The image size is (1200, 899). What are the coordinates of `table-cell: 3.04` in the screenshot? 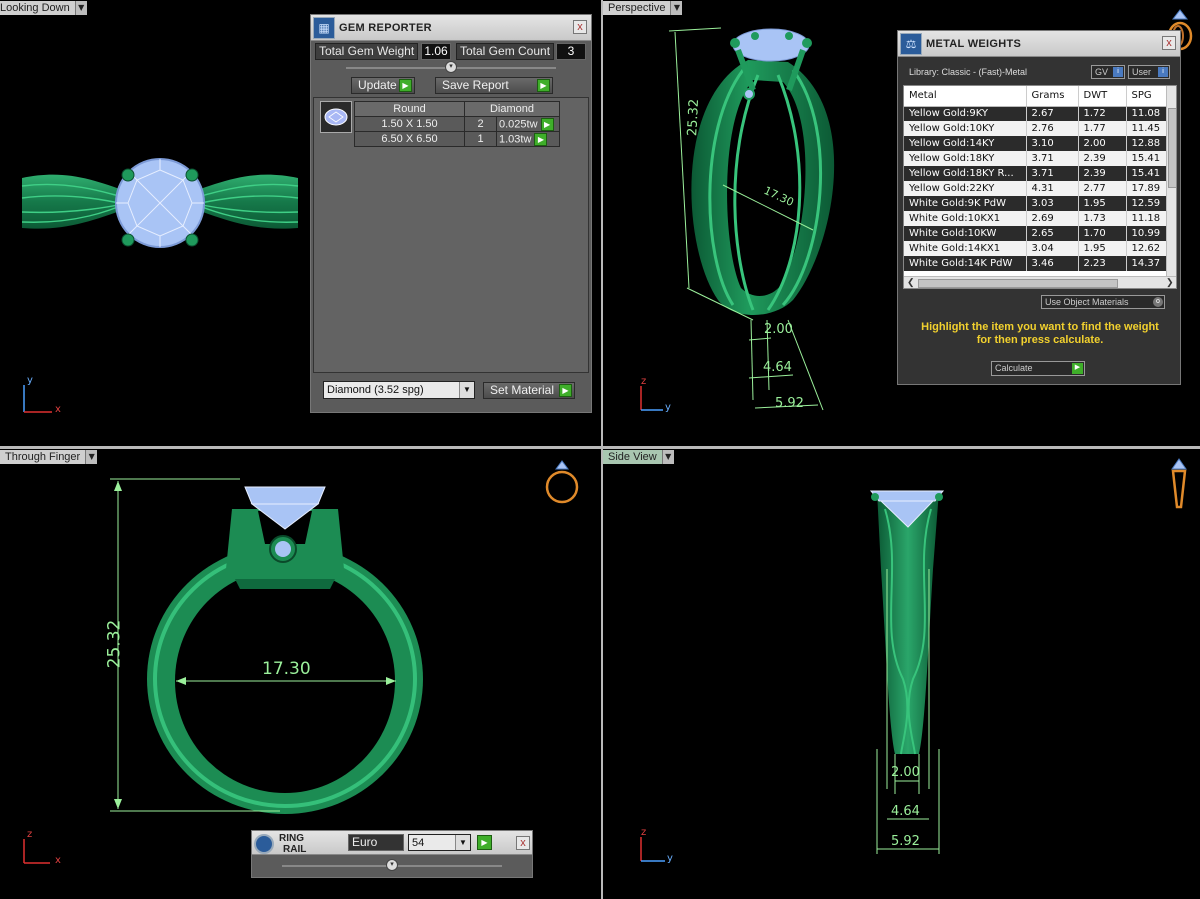 It's located at (1052, 248).